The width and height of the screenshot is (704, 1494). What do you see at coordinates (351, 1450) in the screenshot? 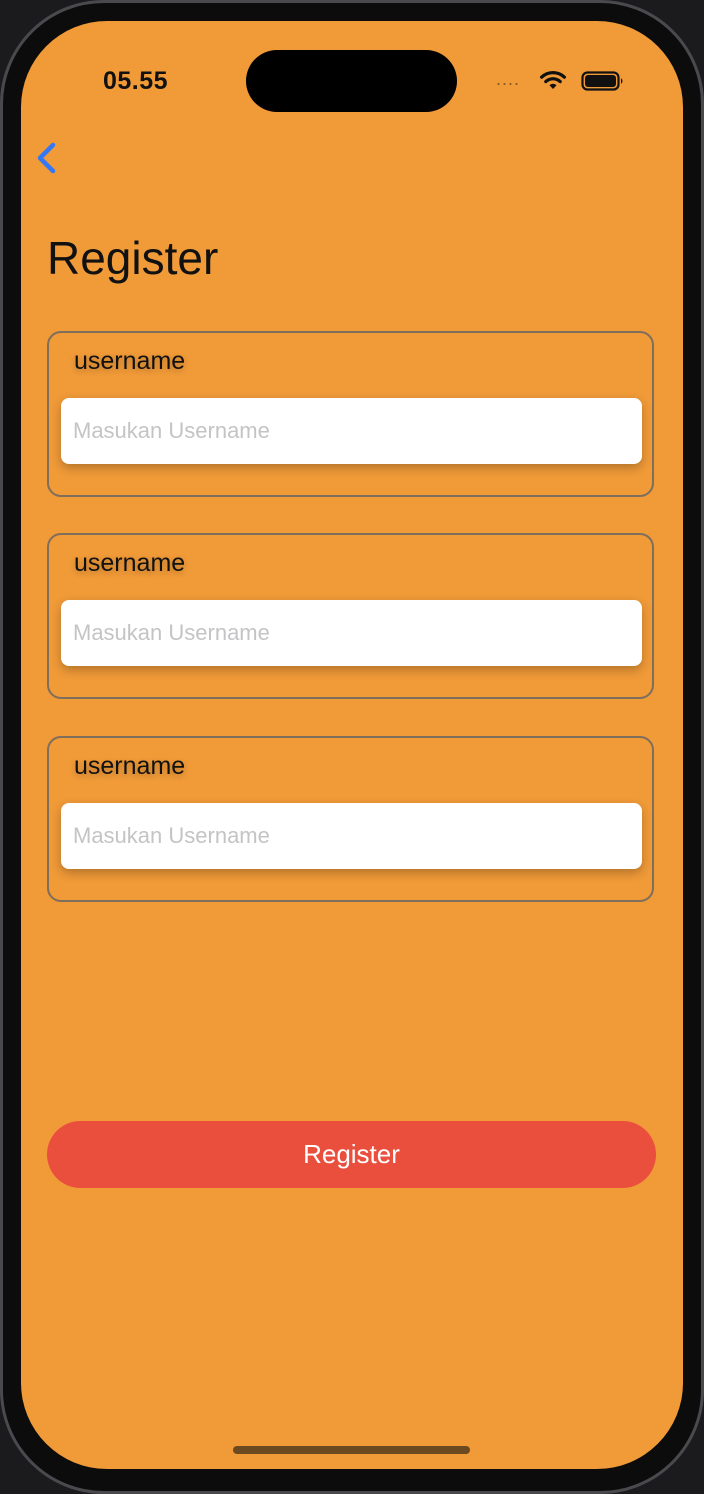
I see `home-indicator` at bounding box center [351, 1450].